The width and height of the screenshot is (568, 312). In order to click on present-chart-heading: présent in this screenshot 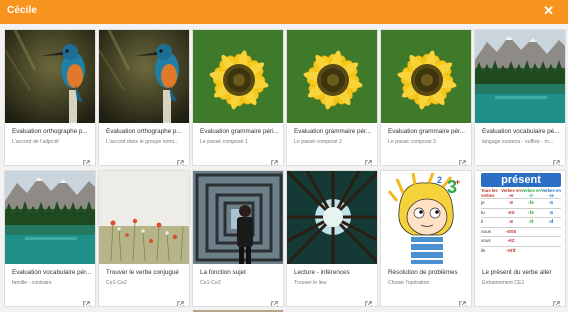, I will do `click(521, 180)`.